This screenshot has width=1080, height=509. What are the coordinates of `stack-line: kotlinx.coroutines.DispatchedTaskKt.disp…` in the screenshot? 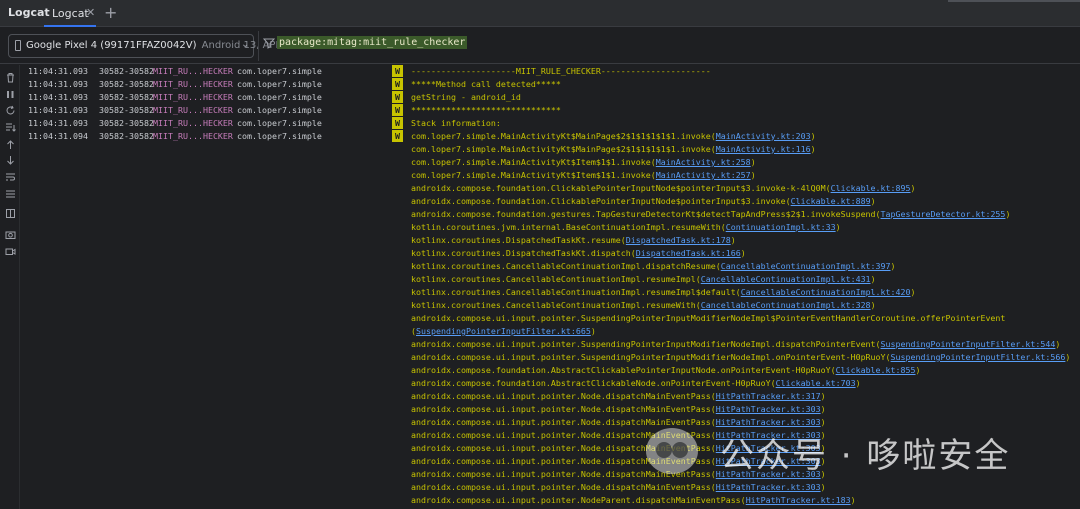 It's located at (550, 253).